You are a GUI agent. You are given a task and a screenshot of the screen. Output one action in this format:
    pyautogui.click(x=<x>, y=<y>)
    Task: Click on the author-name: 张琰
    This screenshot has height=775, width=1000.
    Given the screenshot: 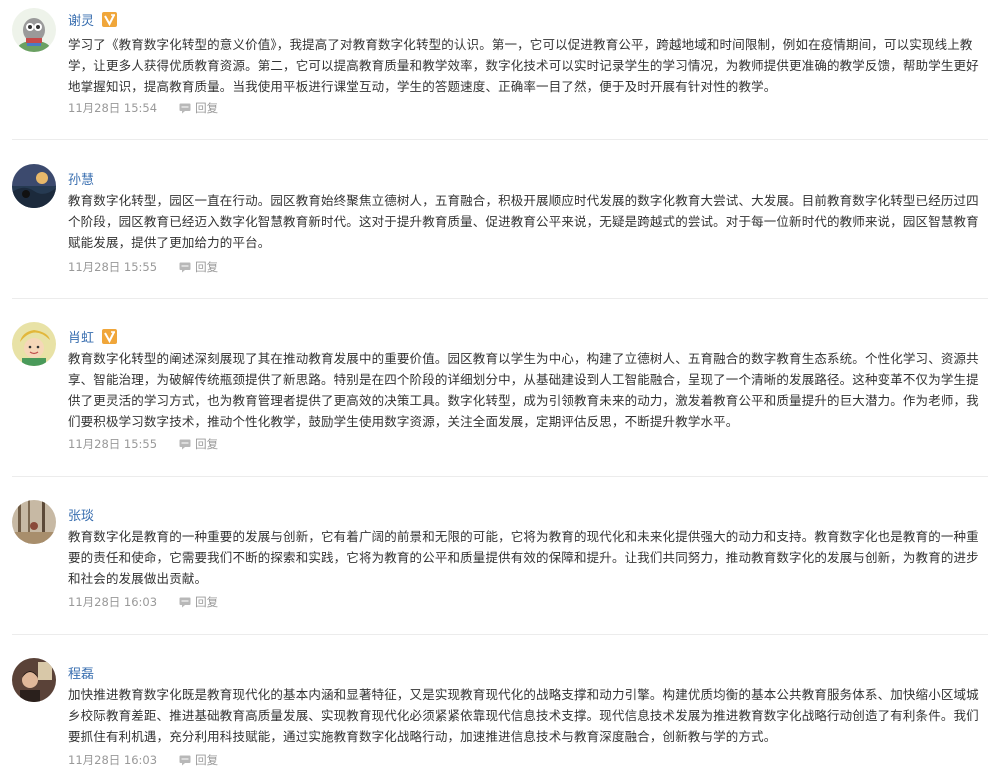 What is the action you would take?
    pyautogui.click(x=81, y=514)
    